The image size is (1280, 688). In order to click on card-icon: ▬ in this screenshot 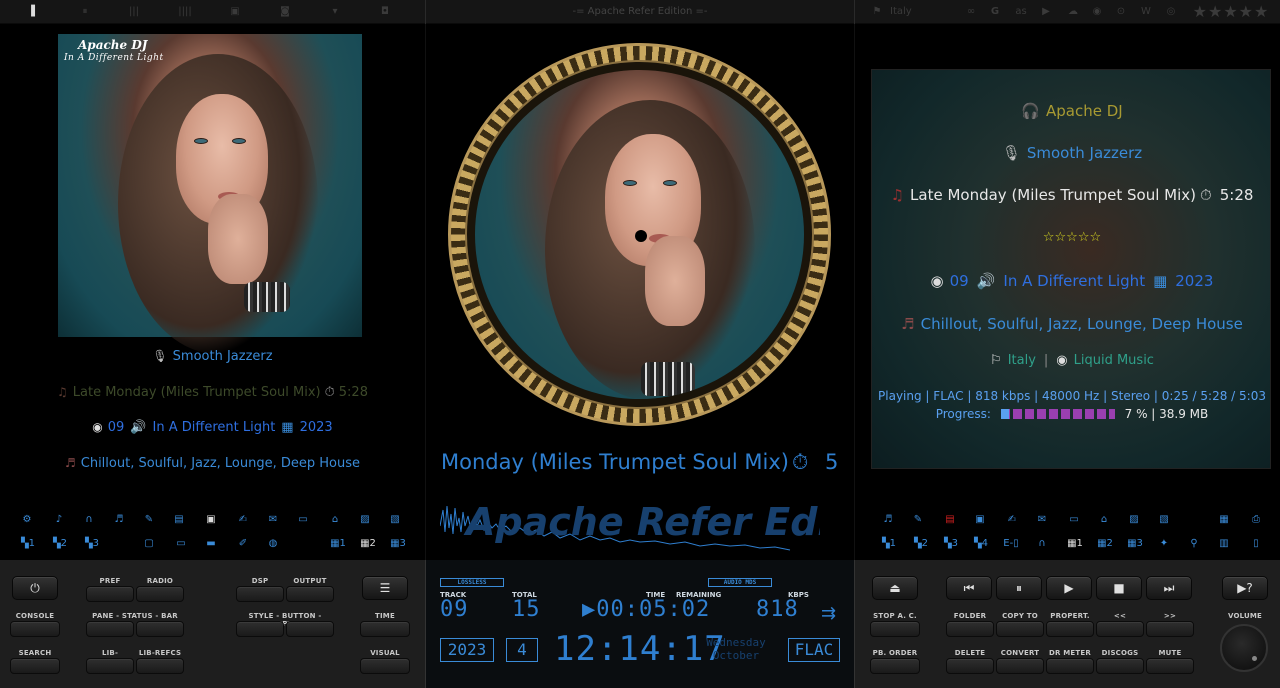, I will do `click(211, 544)`.